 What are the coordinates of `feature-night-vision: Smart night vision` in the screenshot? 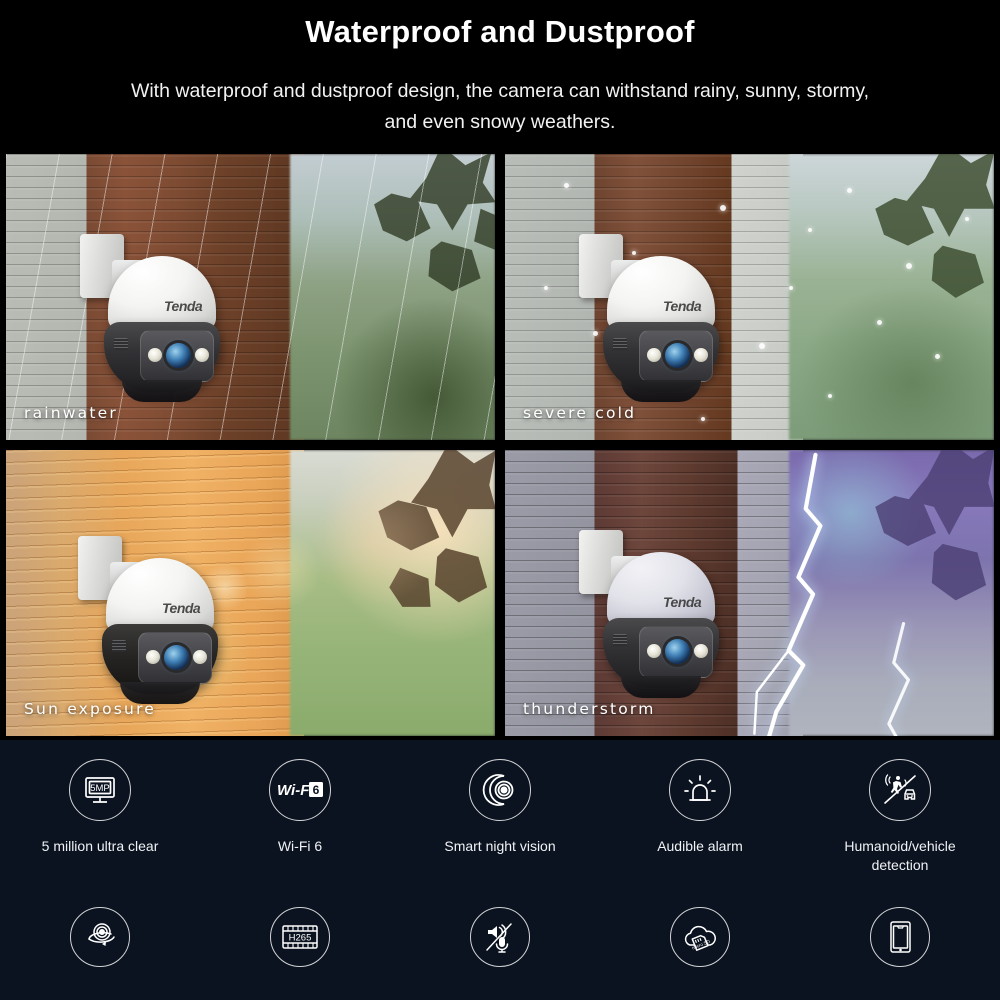 It's located at (500, 817).